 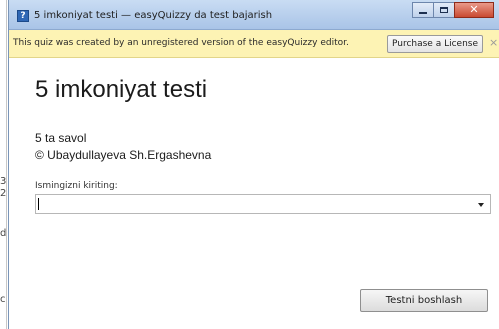 I want to click on minimize-icon, so click(x=423, y=13).